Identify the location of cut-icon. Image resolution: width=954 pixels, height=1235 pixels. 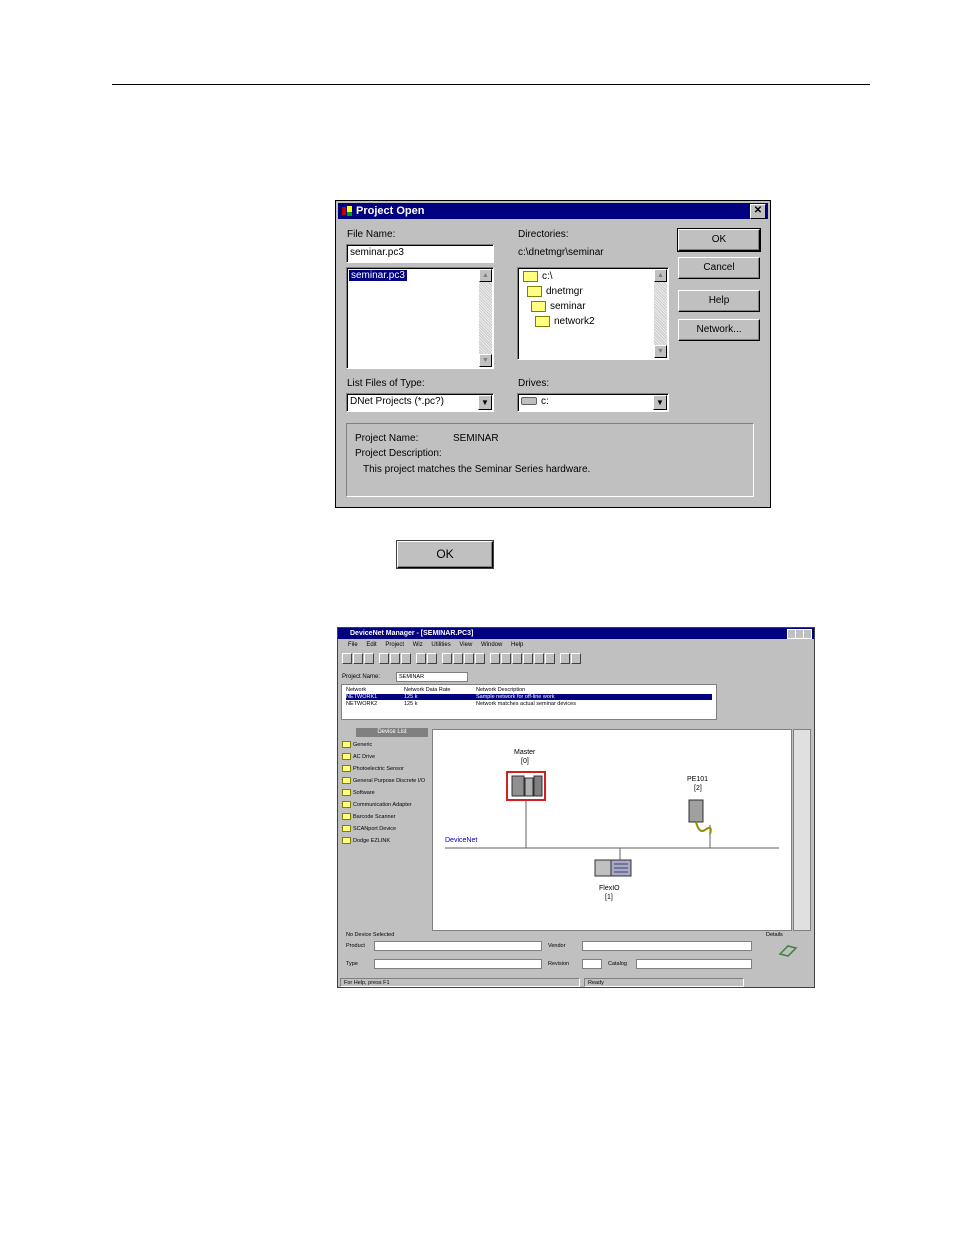
(384, 658).